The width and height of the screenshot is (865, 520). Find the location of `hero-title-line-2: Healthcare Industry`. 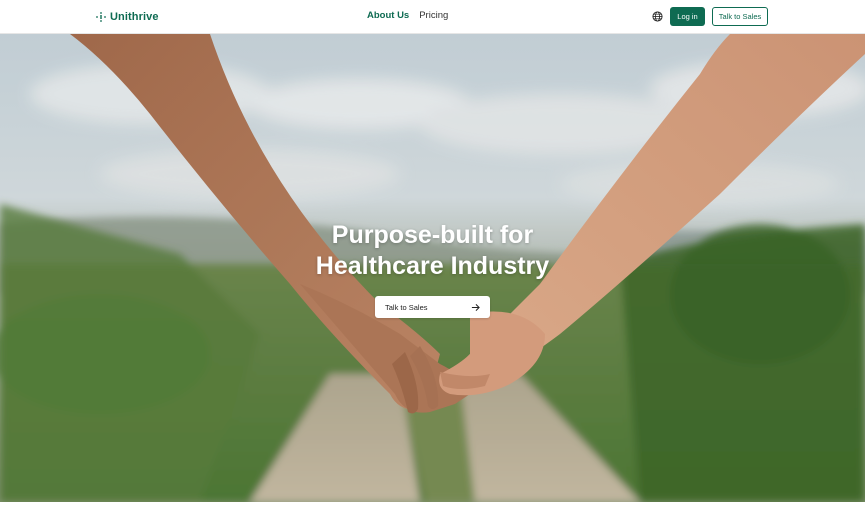

hero-title-line-2: Healthcare Industry is located at coordinates (432, 266).